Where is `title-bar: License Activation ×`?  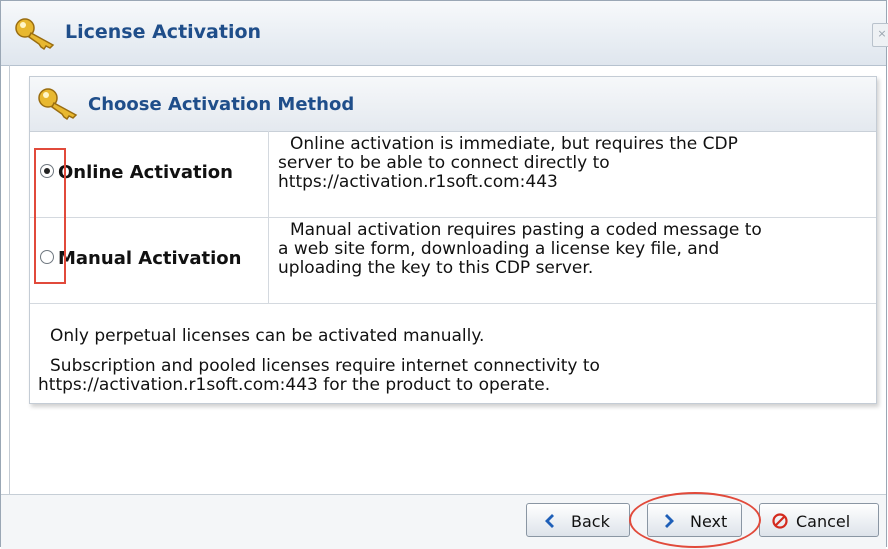
title-bar: License Activation × is located at coordinates (444, 33).